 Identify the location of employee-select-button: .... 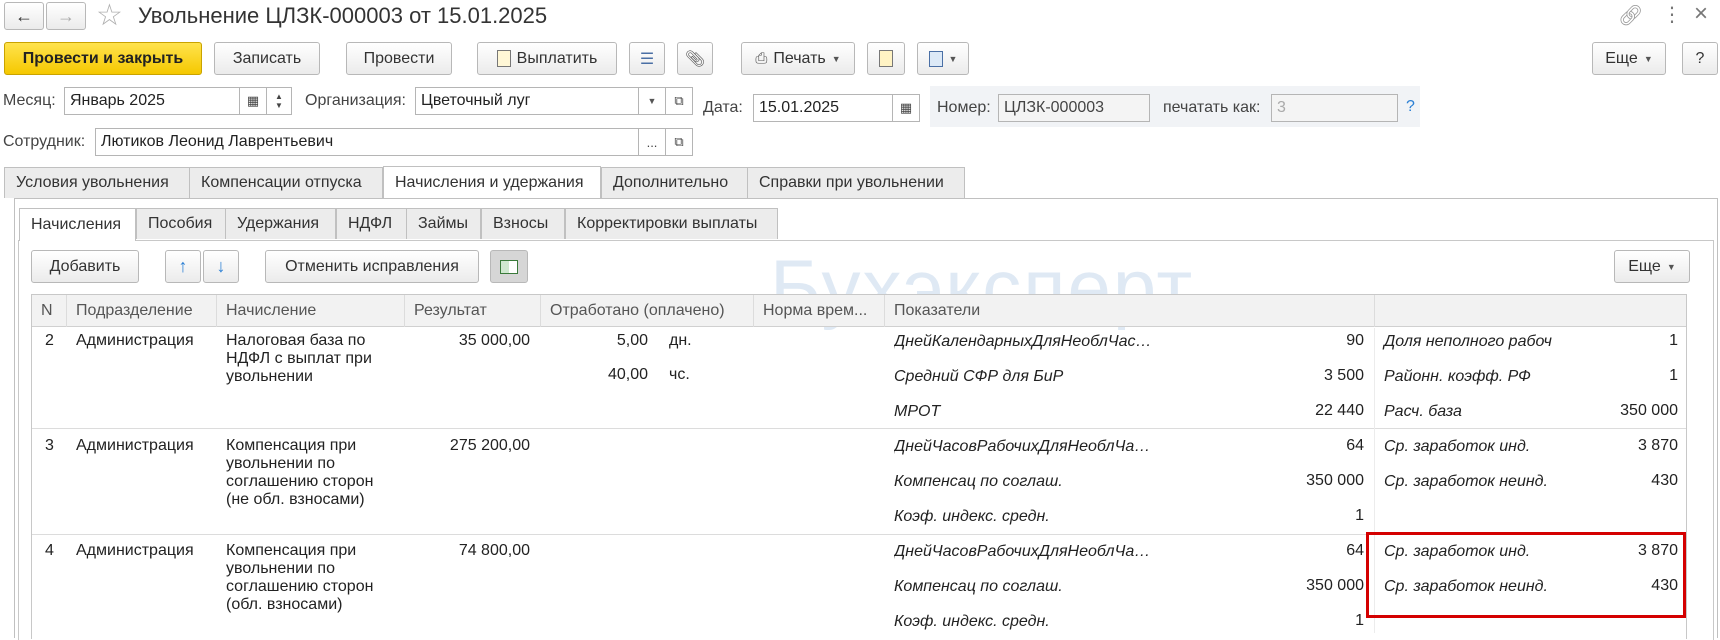
(652, 142).